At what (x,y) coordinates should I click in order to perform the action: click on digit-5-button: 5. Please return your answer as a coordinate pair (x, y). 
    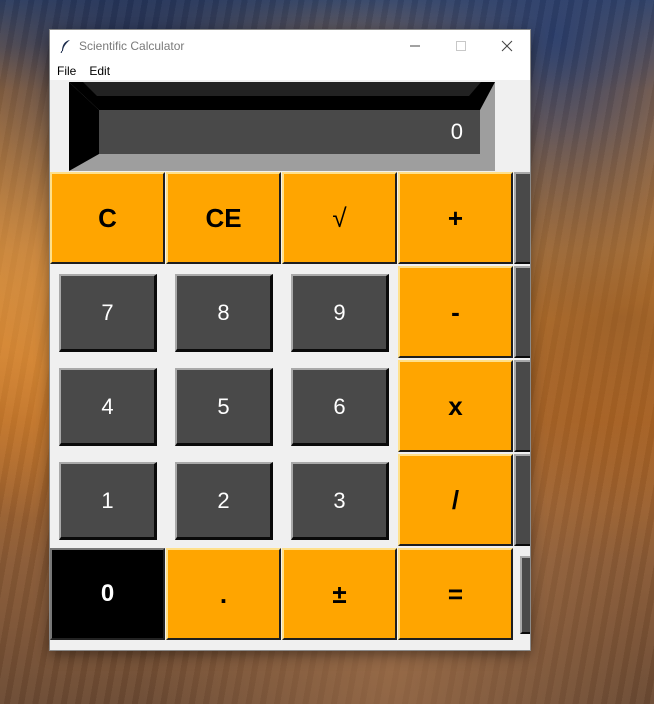
    Looking at the image, I should click on (224, 407).